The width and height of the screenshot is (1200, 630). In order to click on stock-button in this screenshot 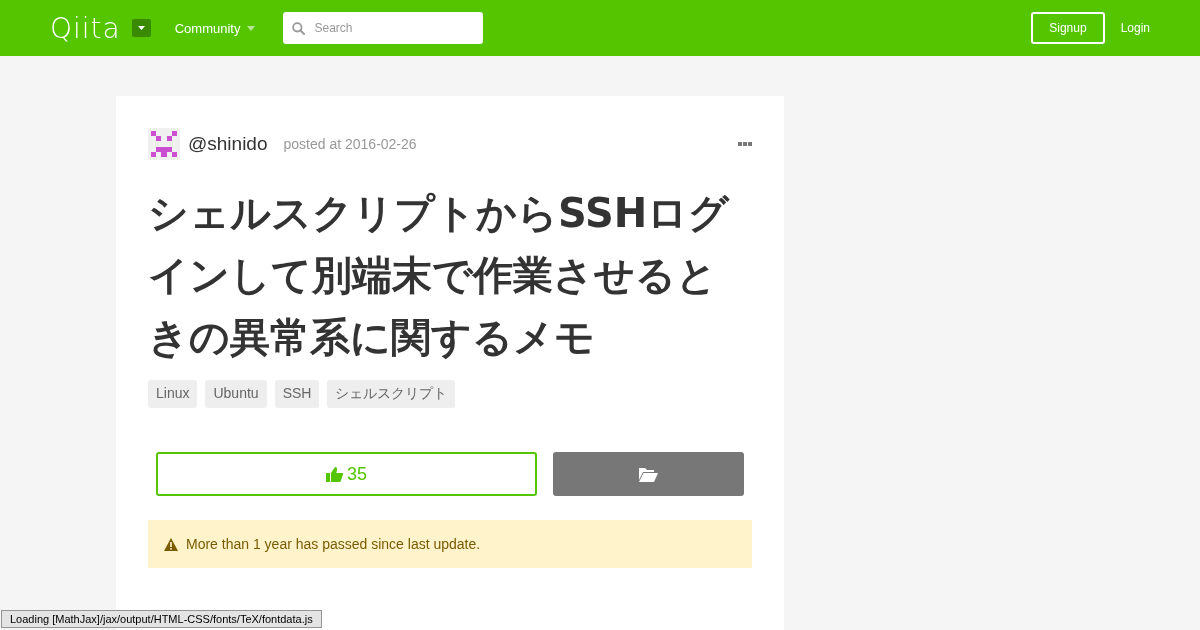, I will do `click(648, 474)`.